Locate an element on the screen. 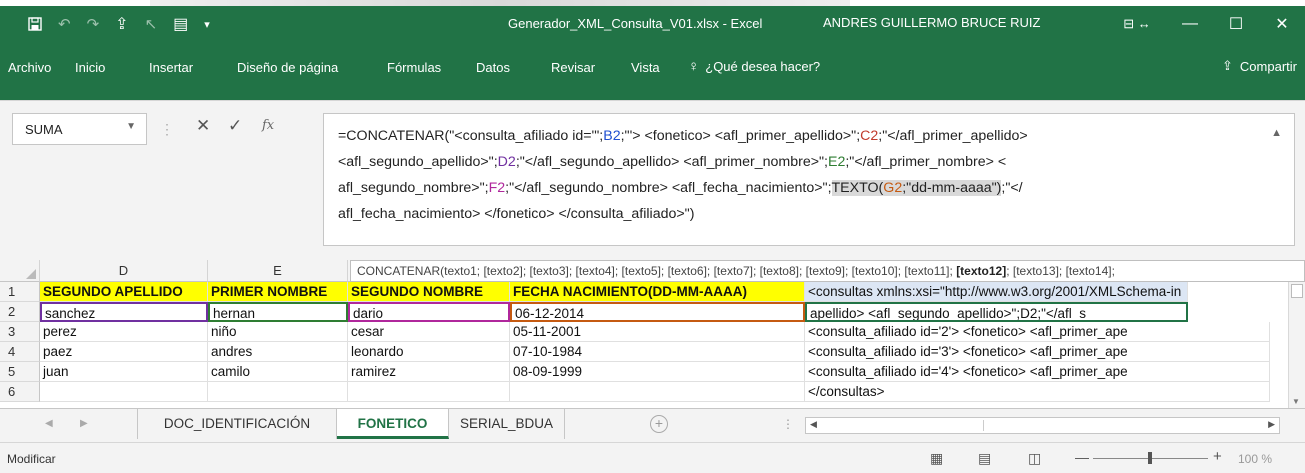  sheet-tab-fonetico: FONETICO is located at coordinates (393, 424).